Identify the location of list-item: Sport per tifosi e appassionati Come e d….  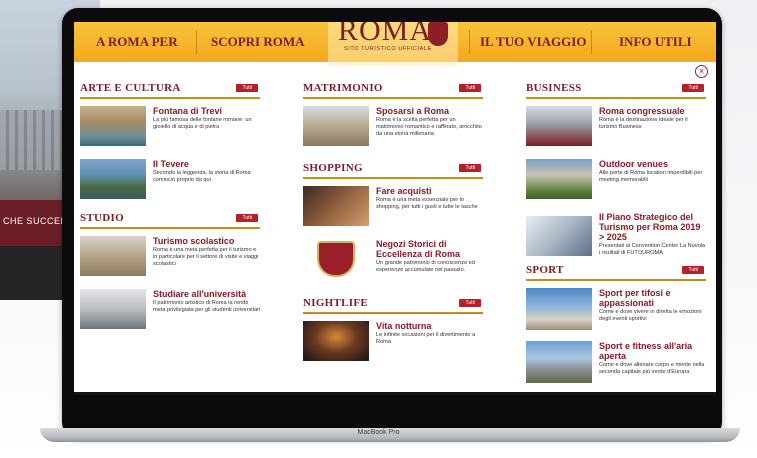
(616, 311).